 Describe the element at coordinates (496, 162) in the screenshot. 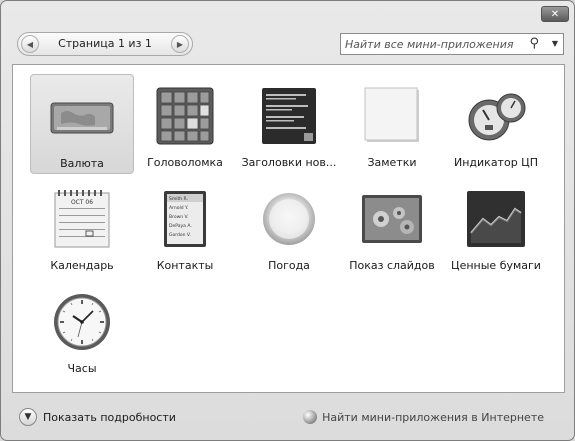

I see `gadget-label: Индикатор ЦП` at that location.